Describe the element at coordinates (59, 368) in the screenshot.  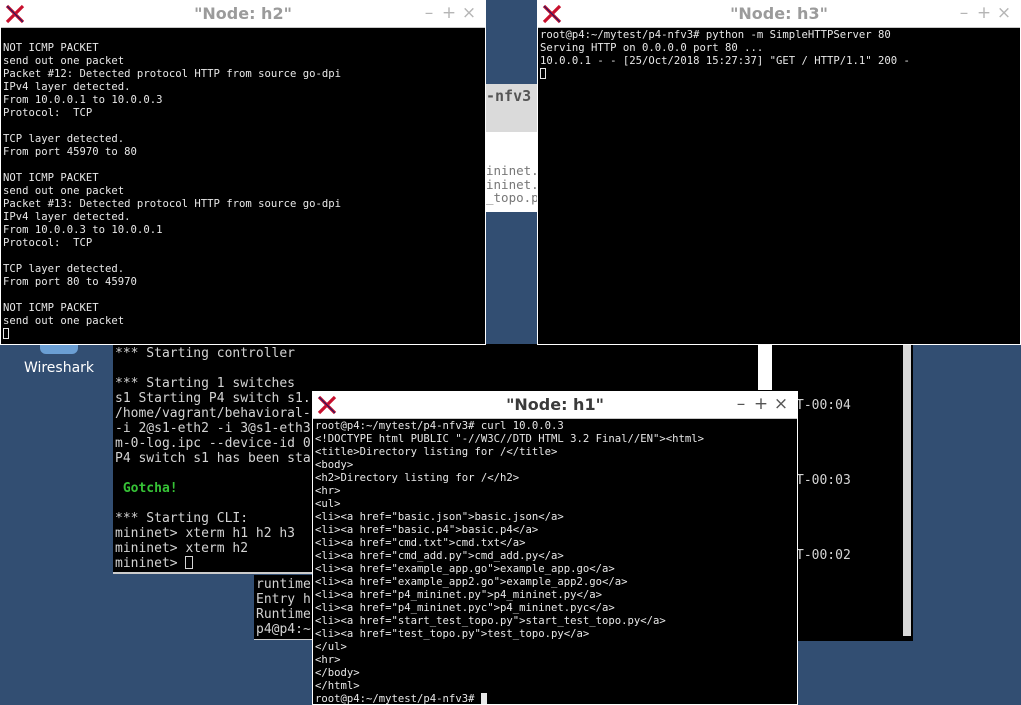
I see `wireshark-label: Wireshark` at that location.